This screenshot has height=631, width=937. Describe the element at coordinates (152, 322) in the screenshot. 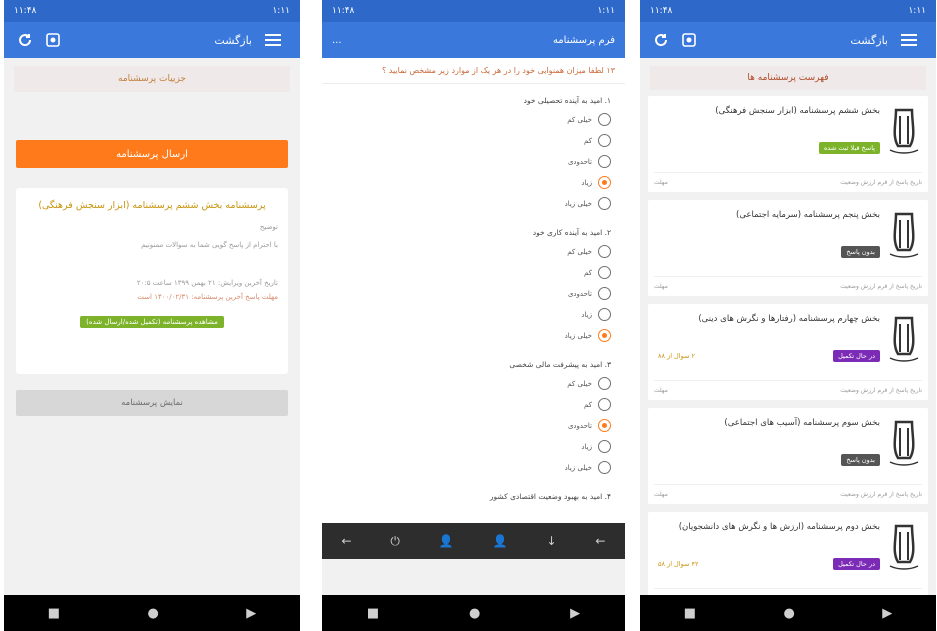

I see `view-answers-chip: مشاهده پرسشنامه (تکمیل شده/ارسال شده)` at that location.